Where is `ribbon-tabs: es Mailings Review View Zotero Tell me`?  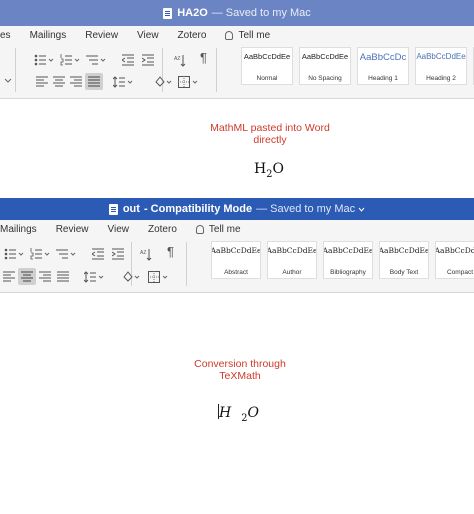
ribbon-tabs: es Mailings Review View Zotero Tell me is located at coordinates (237, 35).